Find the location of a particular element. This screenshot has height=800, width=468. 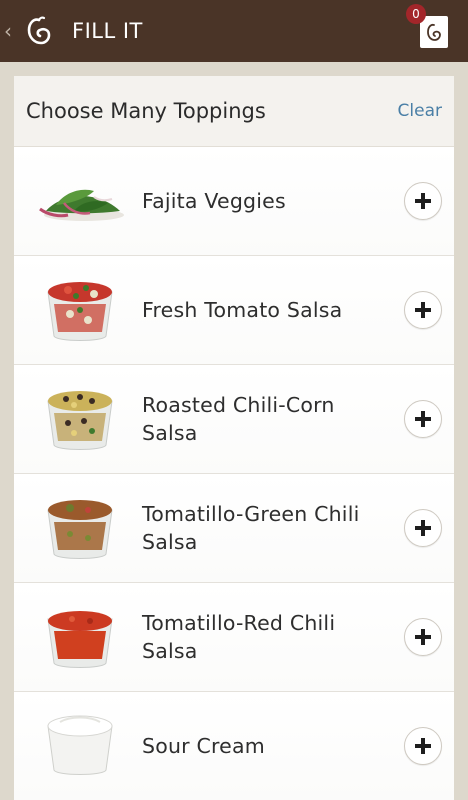

topping-name: Tomatillo-Green Chili Salsa is located at coordinates (251, 528).